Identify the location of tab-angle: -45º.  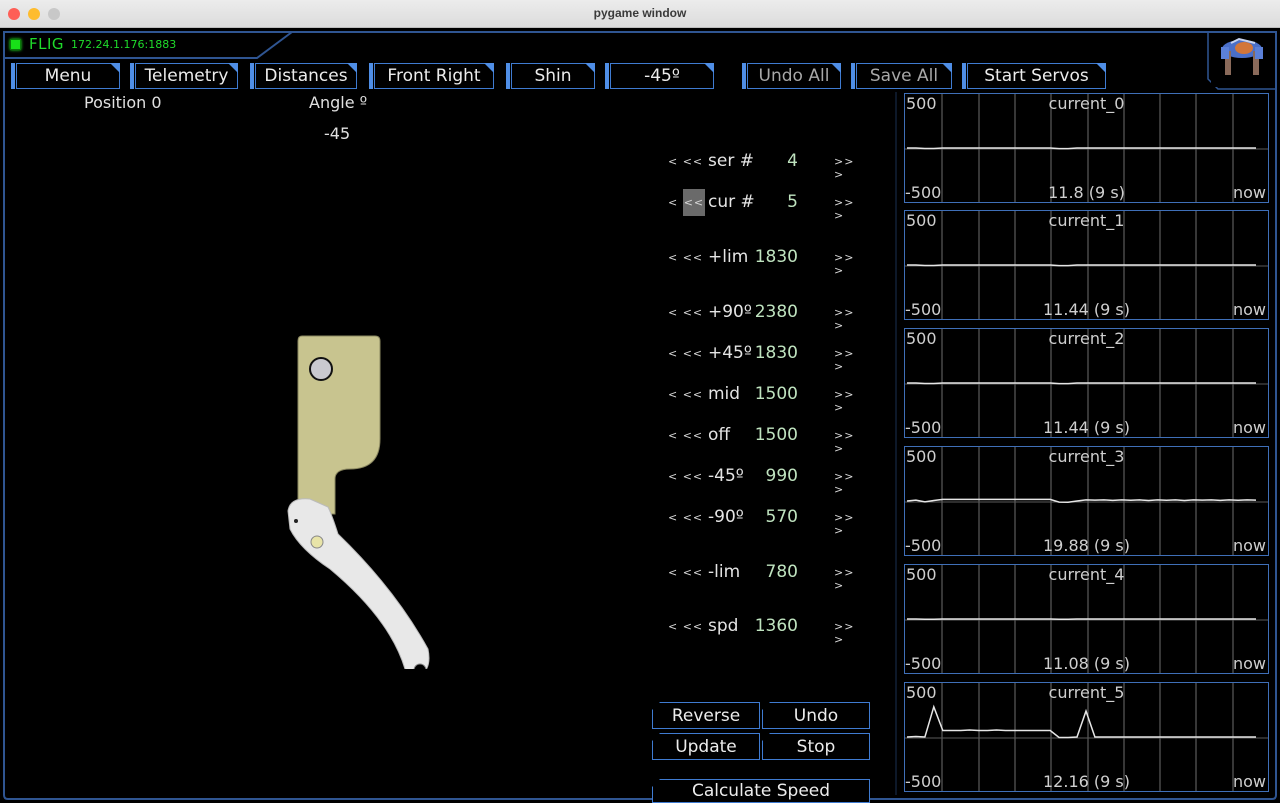
(659, 76).